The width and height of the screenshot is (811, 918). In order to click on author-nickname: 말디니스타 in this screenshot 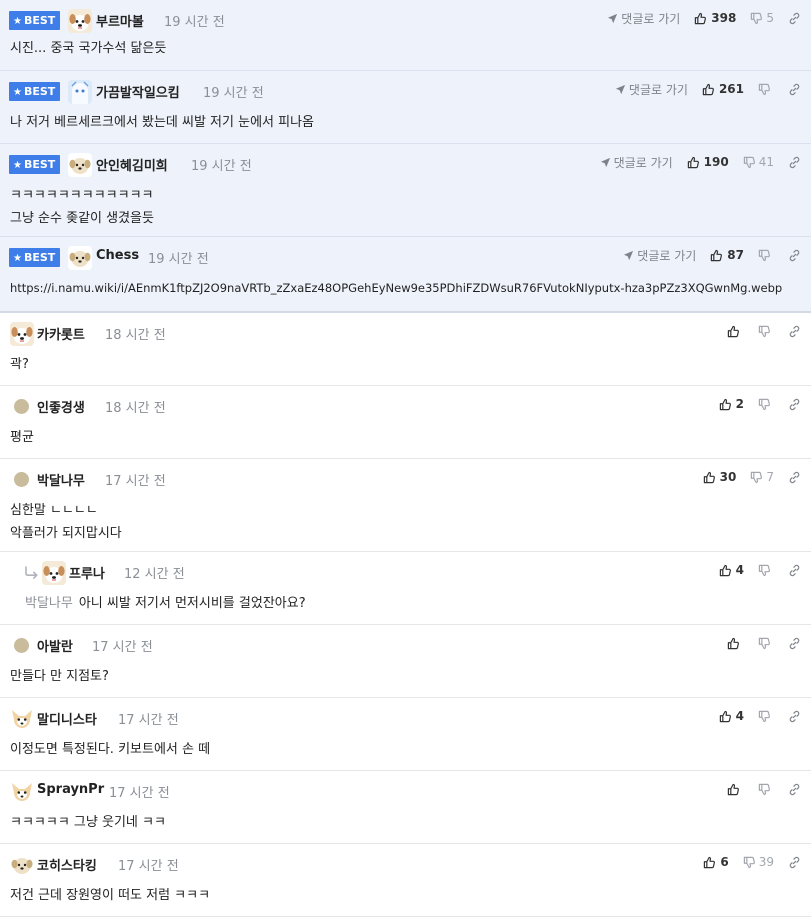, I will do `click(67, 718)`.